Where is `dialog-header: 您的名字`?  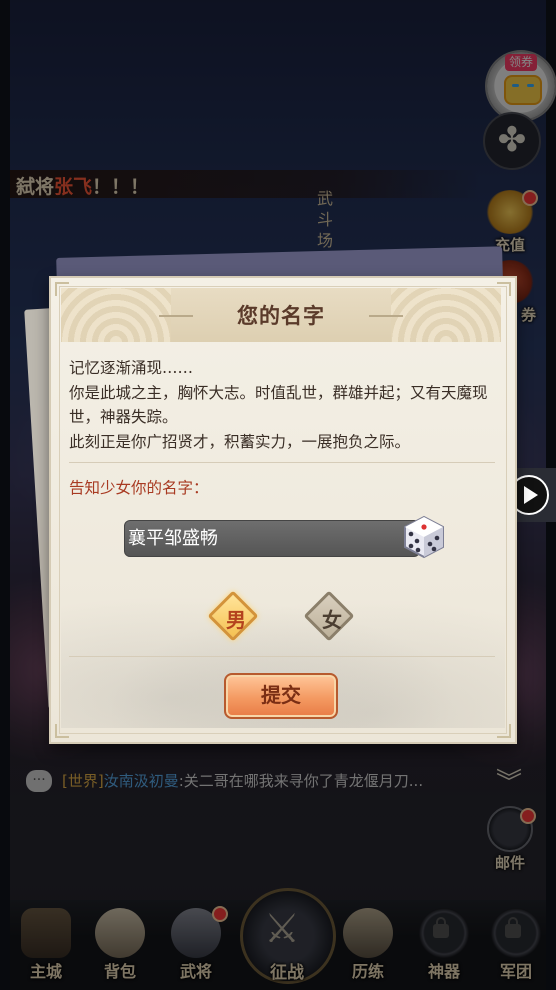 dialog-header: 您的名字 is located at coordinates (281, 315).